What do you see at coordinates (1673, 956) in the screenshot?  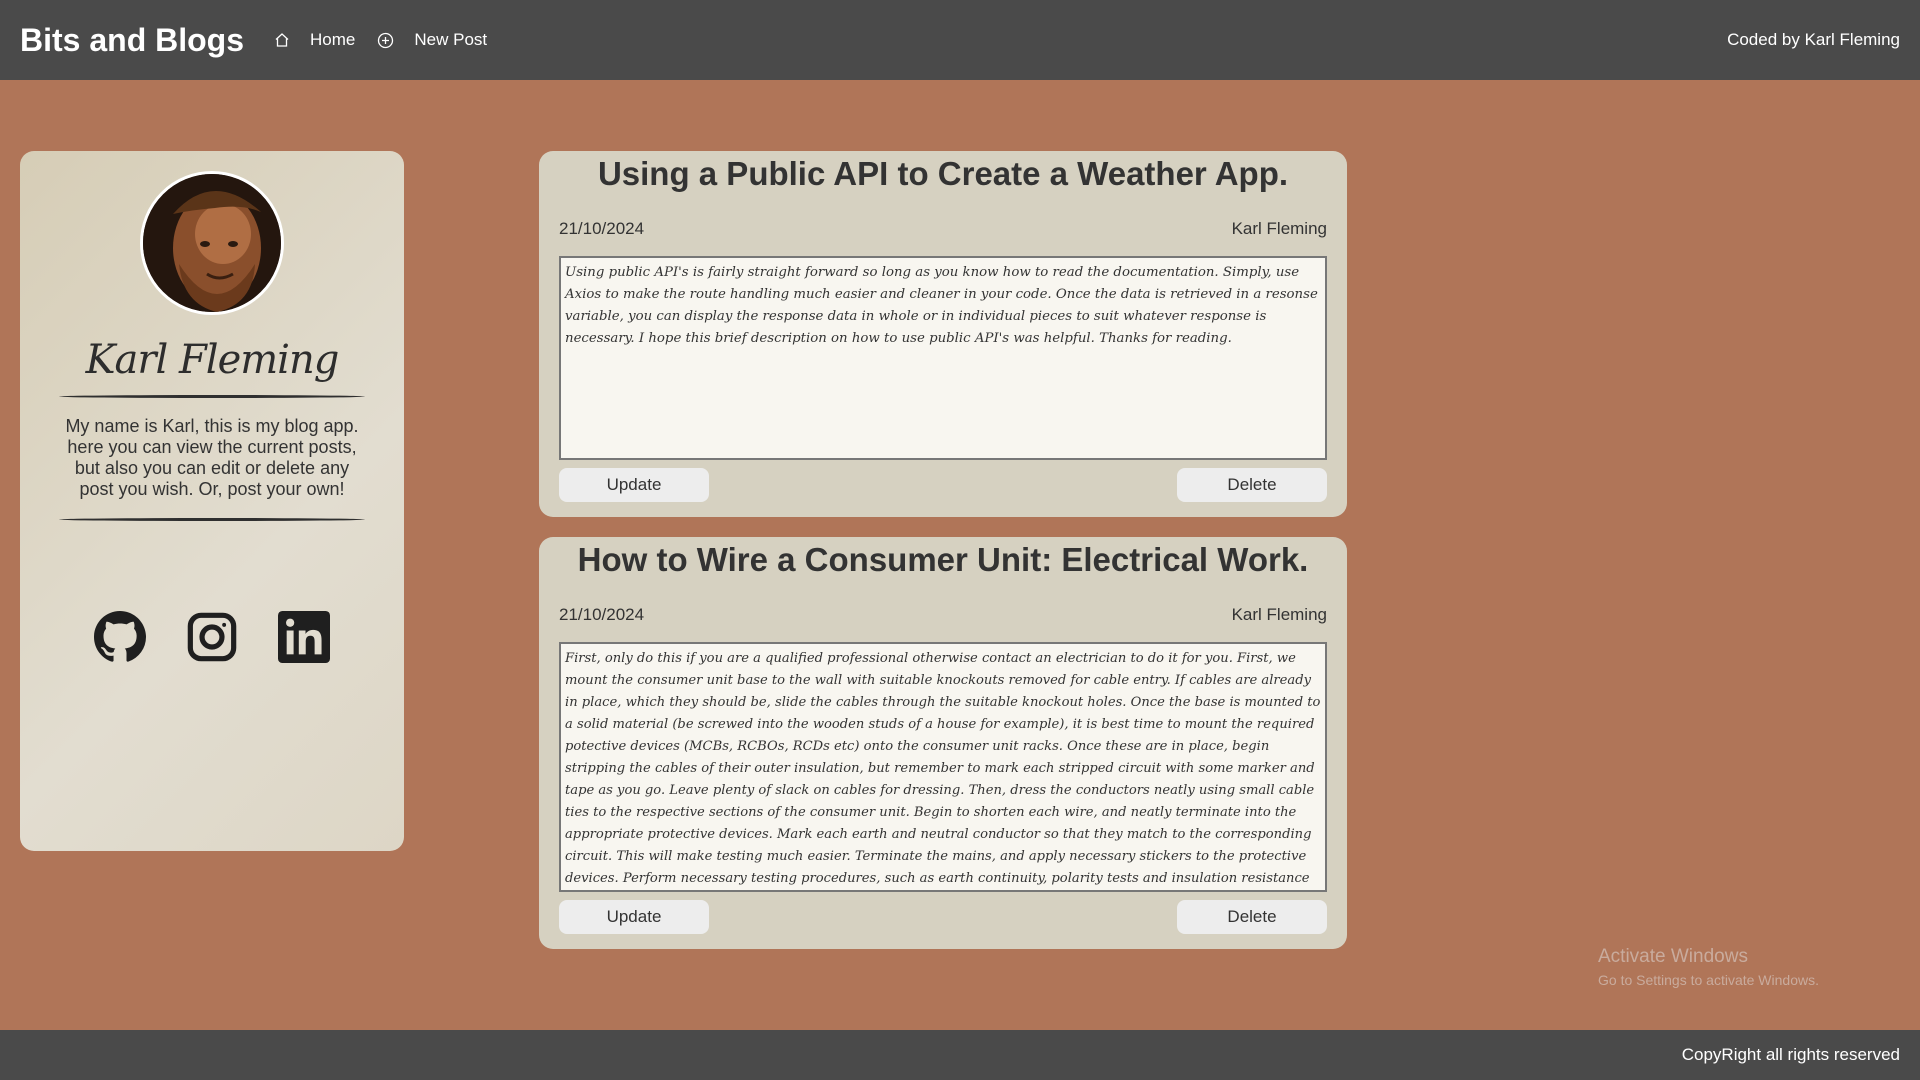 I see `watermark-title: Activate Windows` at bounding box center [1673, 956].